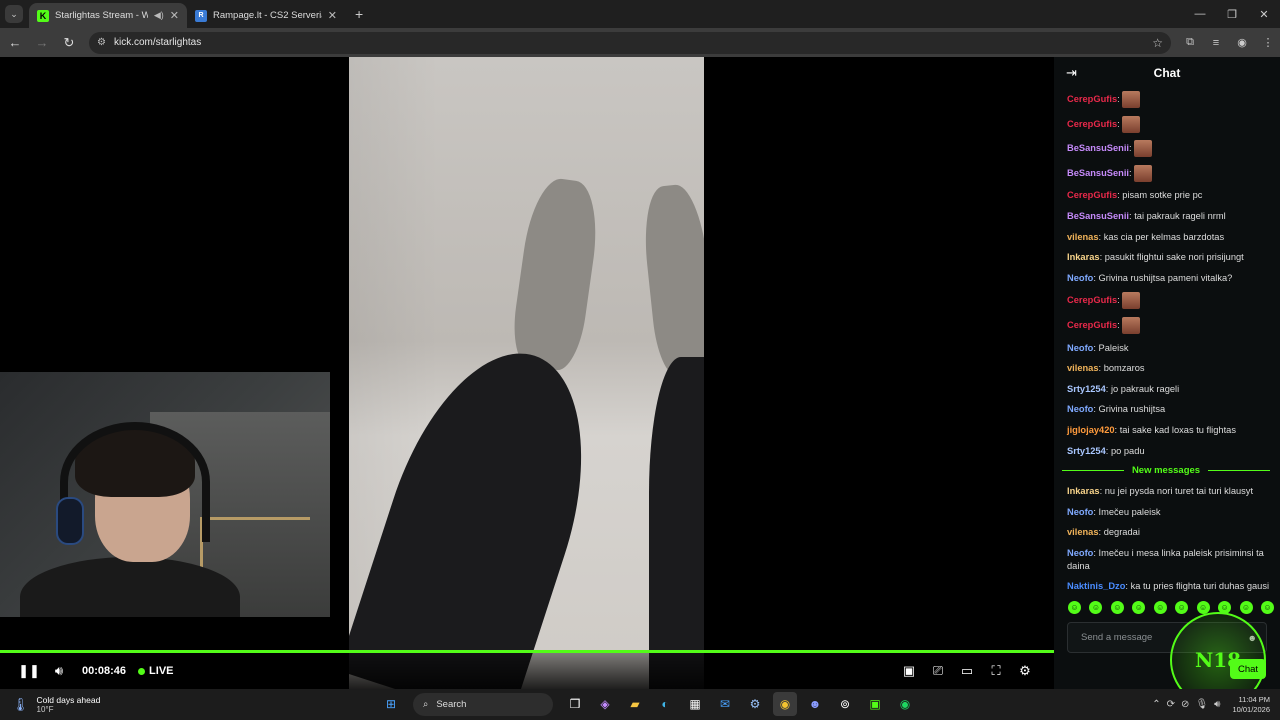  Describe the element at coordinates (815, 704) in the screenshot. I see `discord-icon: ☻` at that location.